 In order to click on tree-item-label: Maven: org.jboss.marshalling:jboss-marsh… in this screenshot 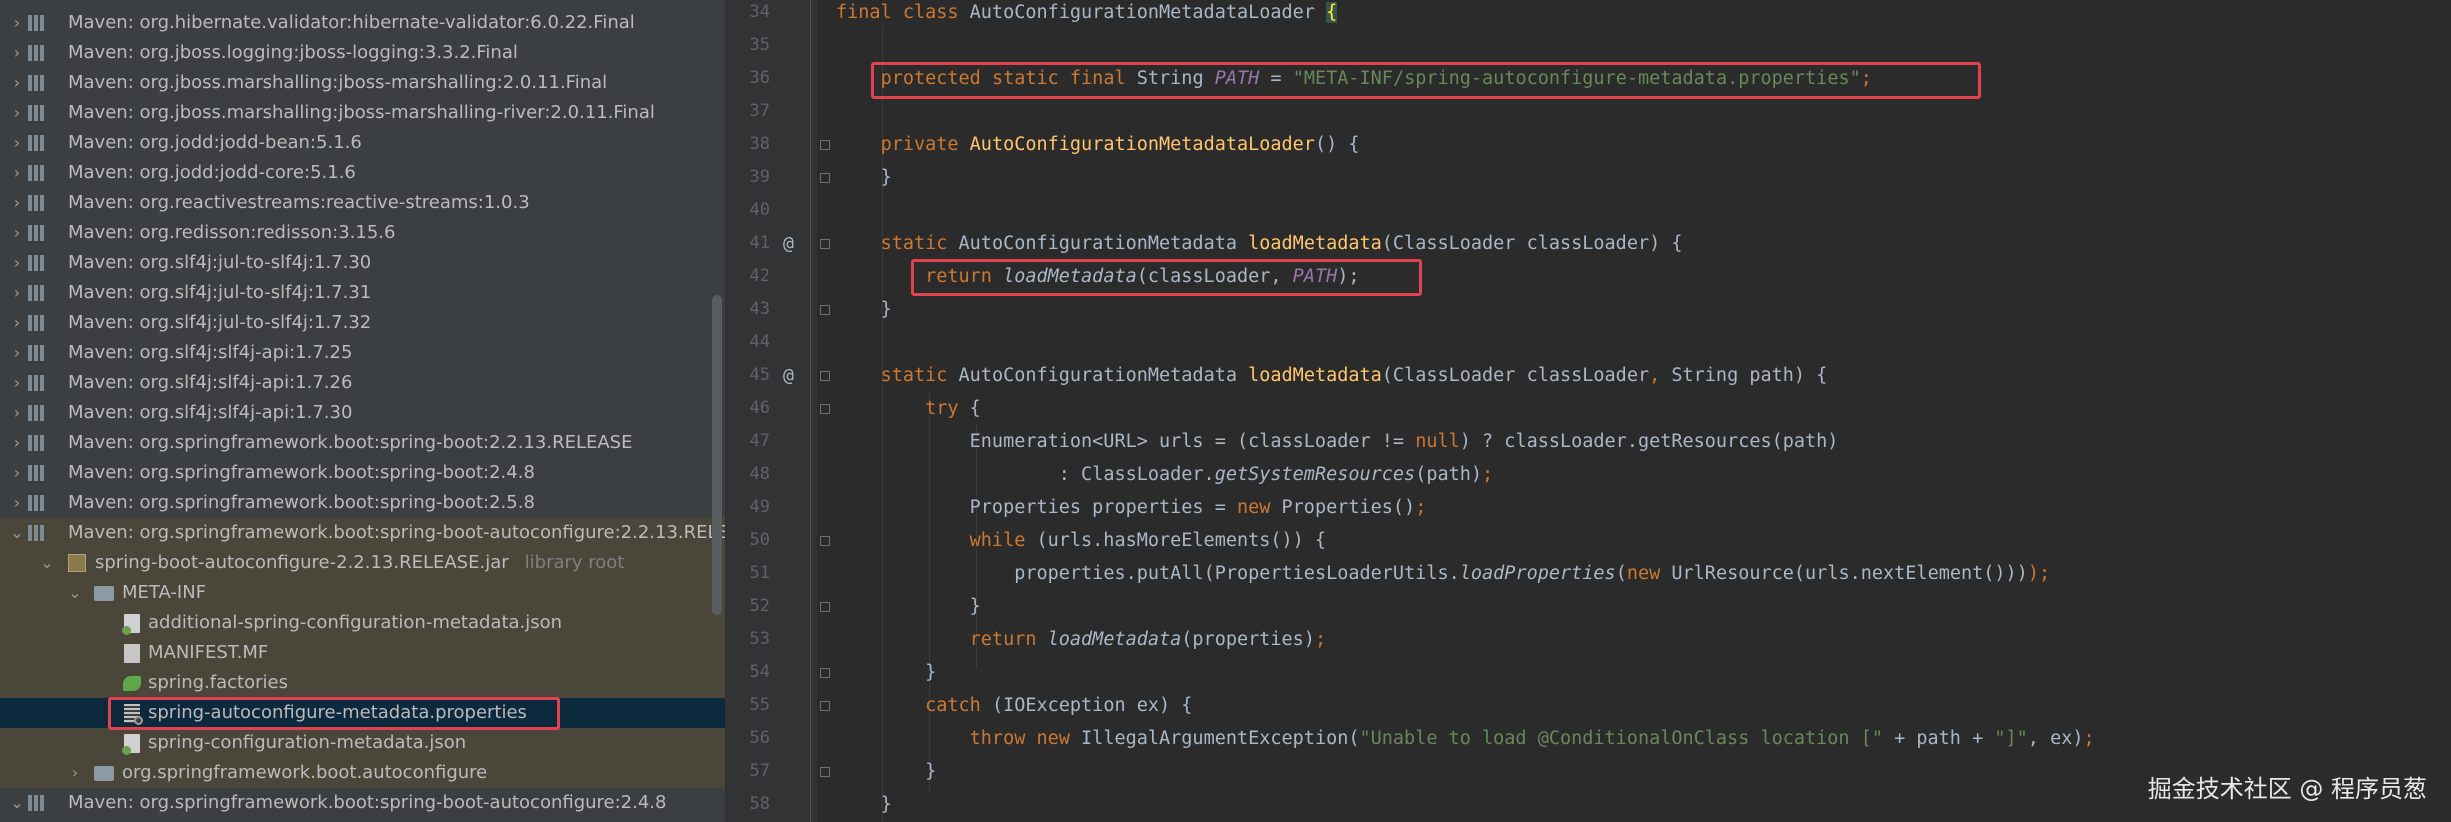, I will do `click(361, 112)`.